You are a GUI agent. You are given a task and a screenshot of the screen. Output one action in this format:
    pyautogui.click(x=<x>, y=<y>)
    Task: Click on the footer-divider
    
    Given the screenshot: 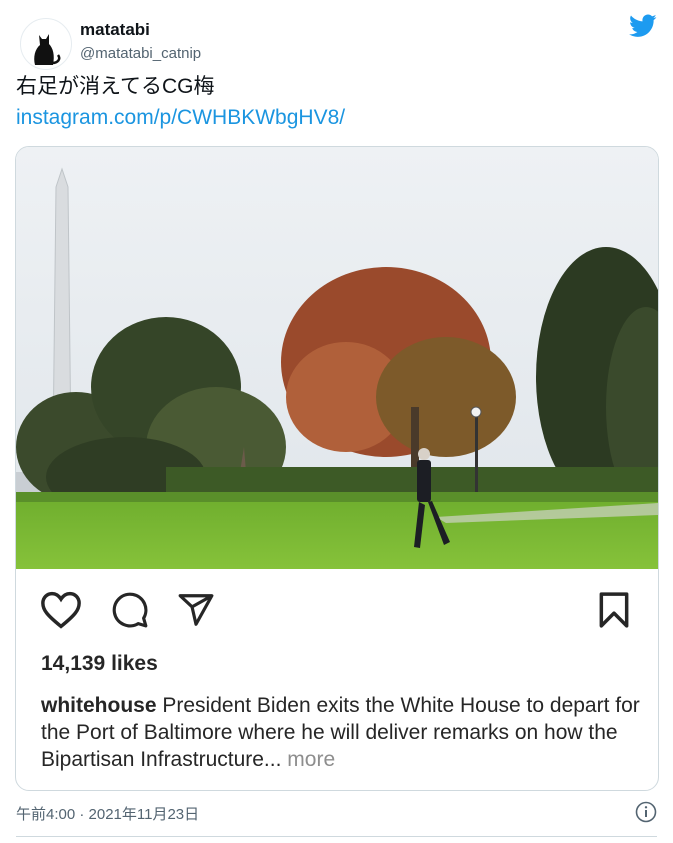 What is the action you would take?
    pyautogui.click(x=336, y=836)
    